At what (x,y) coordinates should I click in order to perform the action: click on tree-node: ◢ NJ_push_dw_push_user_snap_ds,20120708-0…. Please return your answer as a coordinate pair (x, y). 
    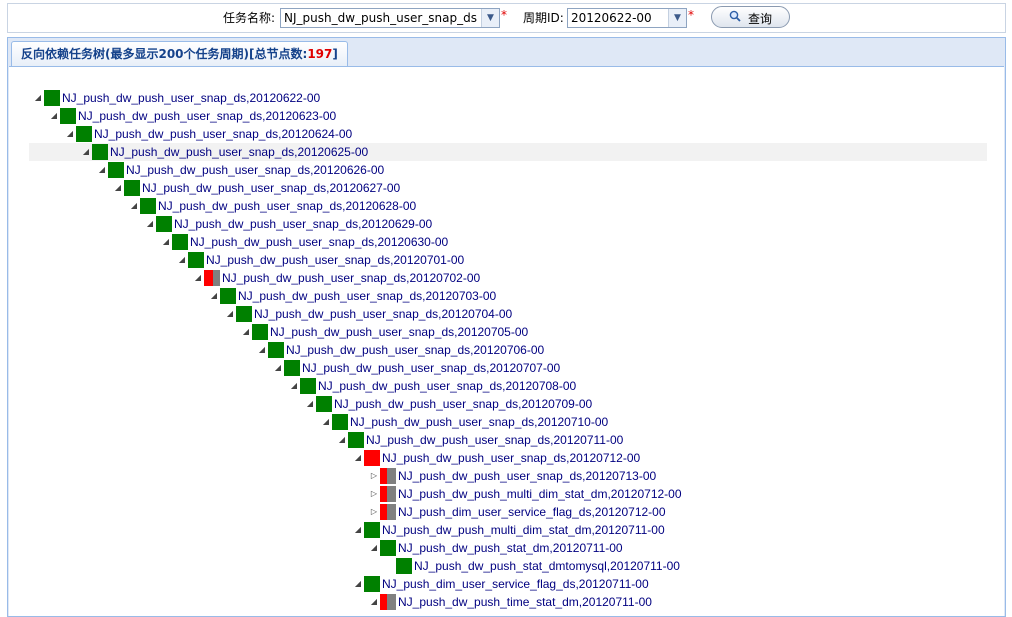
    Looking at the image, I should click on (504, 386).